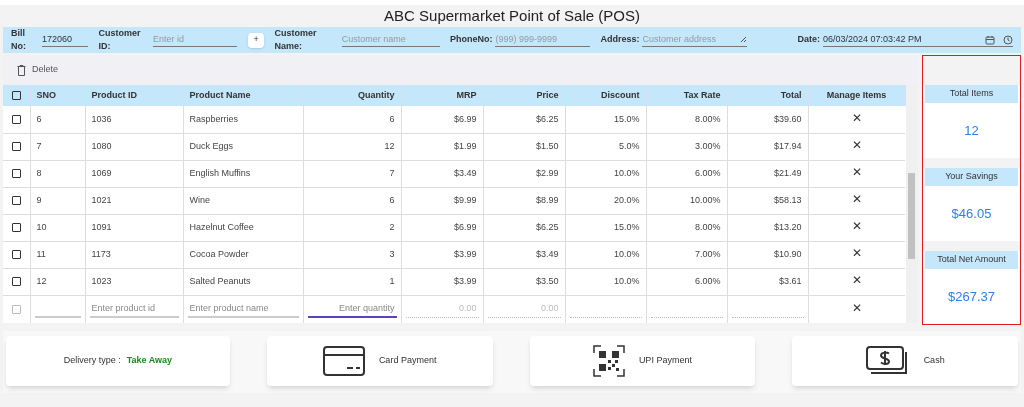 This screenshot has width=1024, height=407. I want to click on payment-button: UPI Payment, so click(642, 361).